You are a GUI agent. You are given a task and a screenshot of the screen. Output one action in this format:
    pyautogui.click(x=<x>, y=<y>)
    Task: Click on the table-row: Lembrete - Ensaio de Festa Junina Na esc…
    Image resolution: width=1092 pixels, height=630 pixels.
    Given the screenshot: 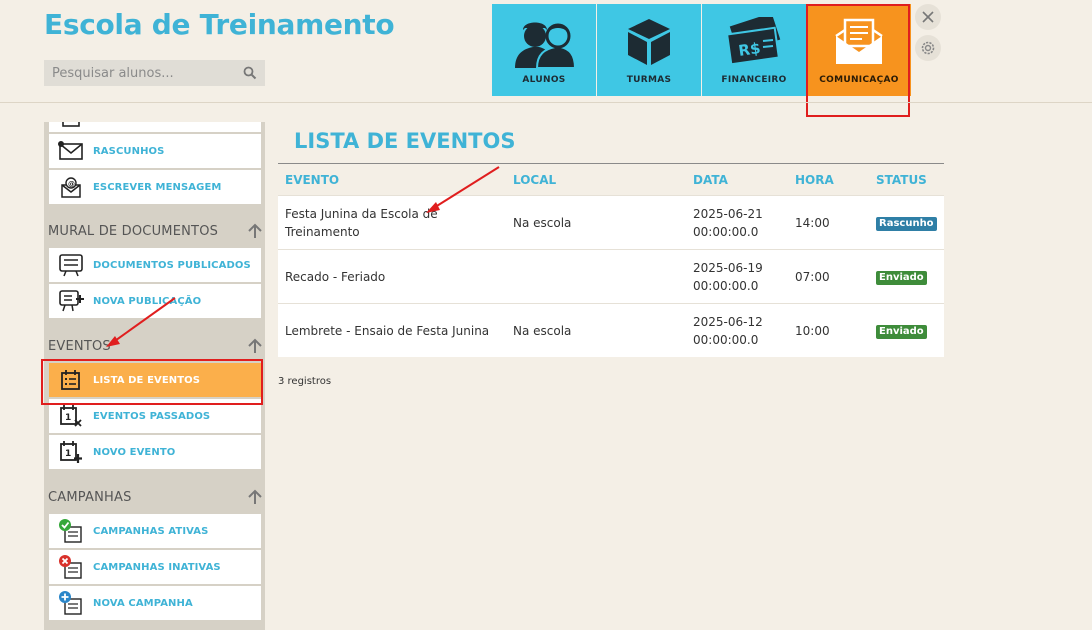 What is the action you would take?
    pyautogui.click(x=611, y=330)
    